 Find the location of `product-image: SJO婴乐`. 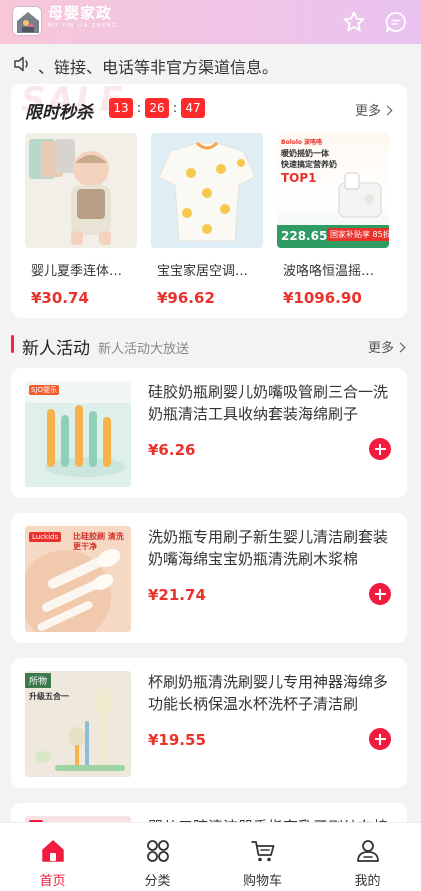

product-image: SJO婴乐 is located at coordinates (78, 434).